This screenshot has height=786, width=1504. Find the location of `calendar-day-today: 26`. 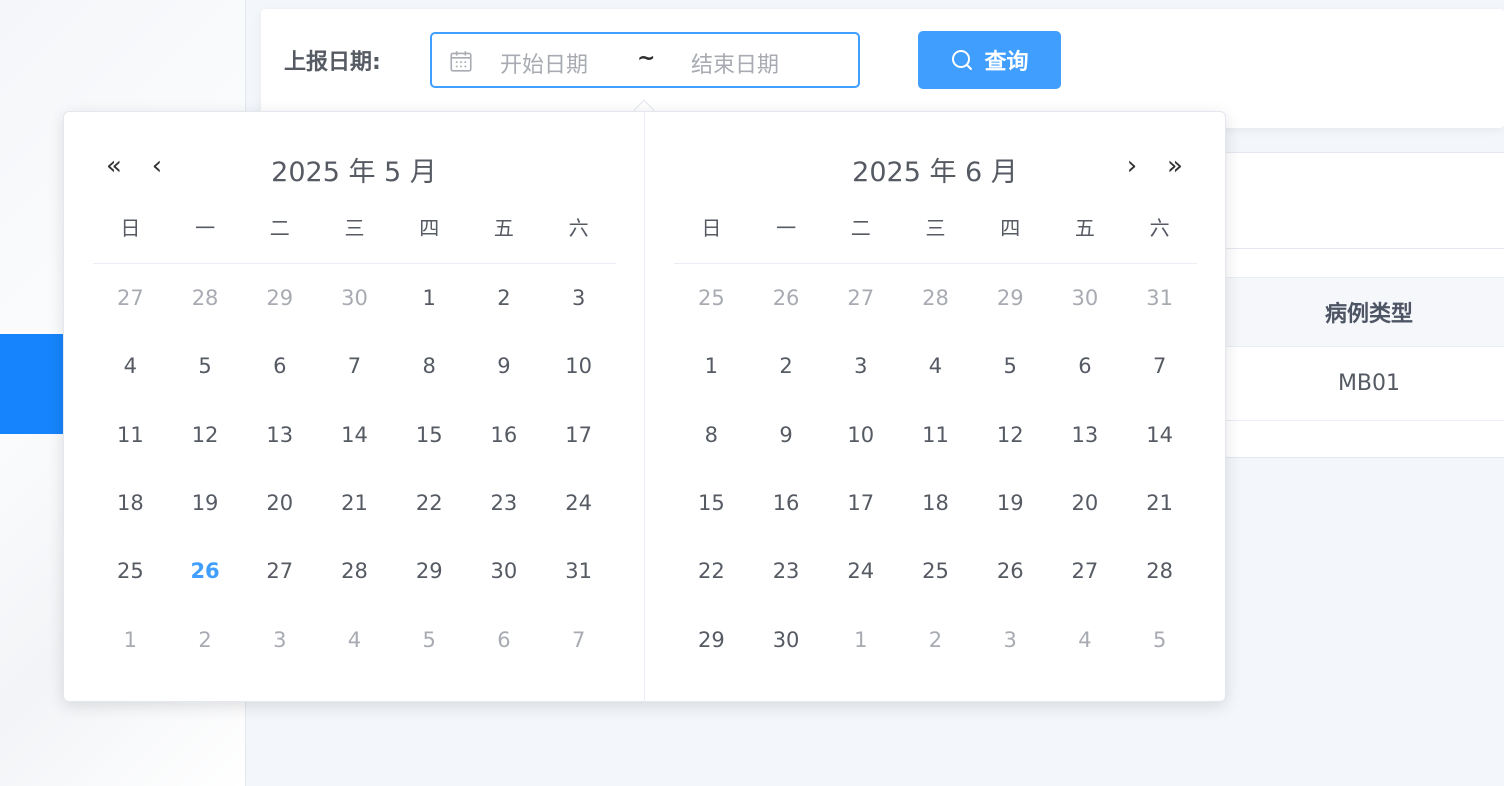

calendar-day-today: 26 is located at coordinates (205, 571).